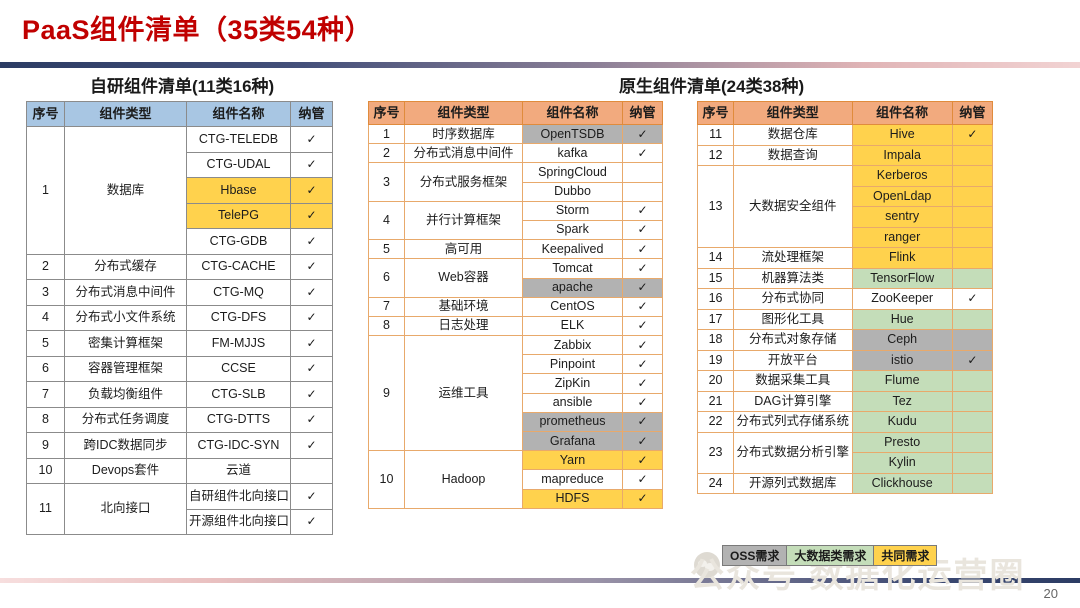 The width and height of the screenshot is (1080, 608). What do you see at coordinates (715, 155) in the screenshot?
I see `cell-index: 12` at bounding box center [715, 155].